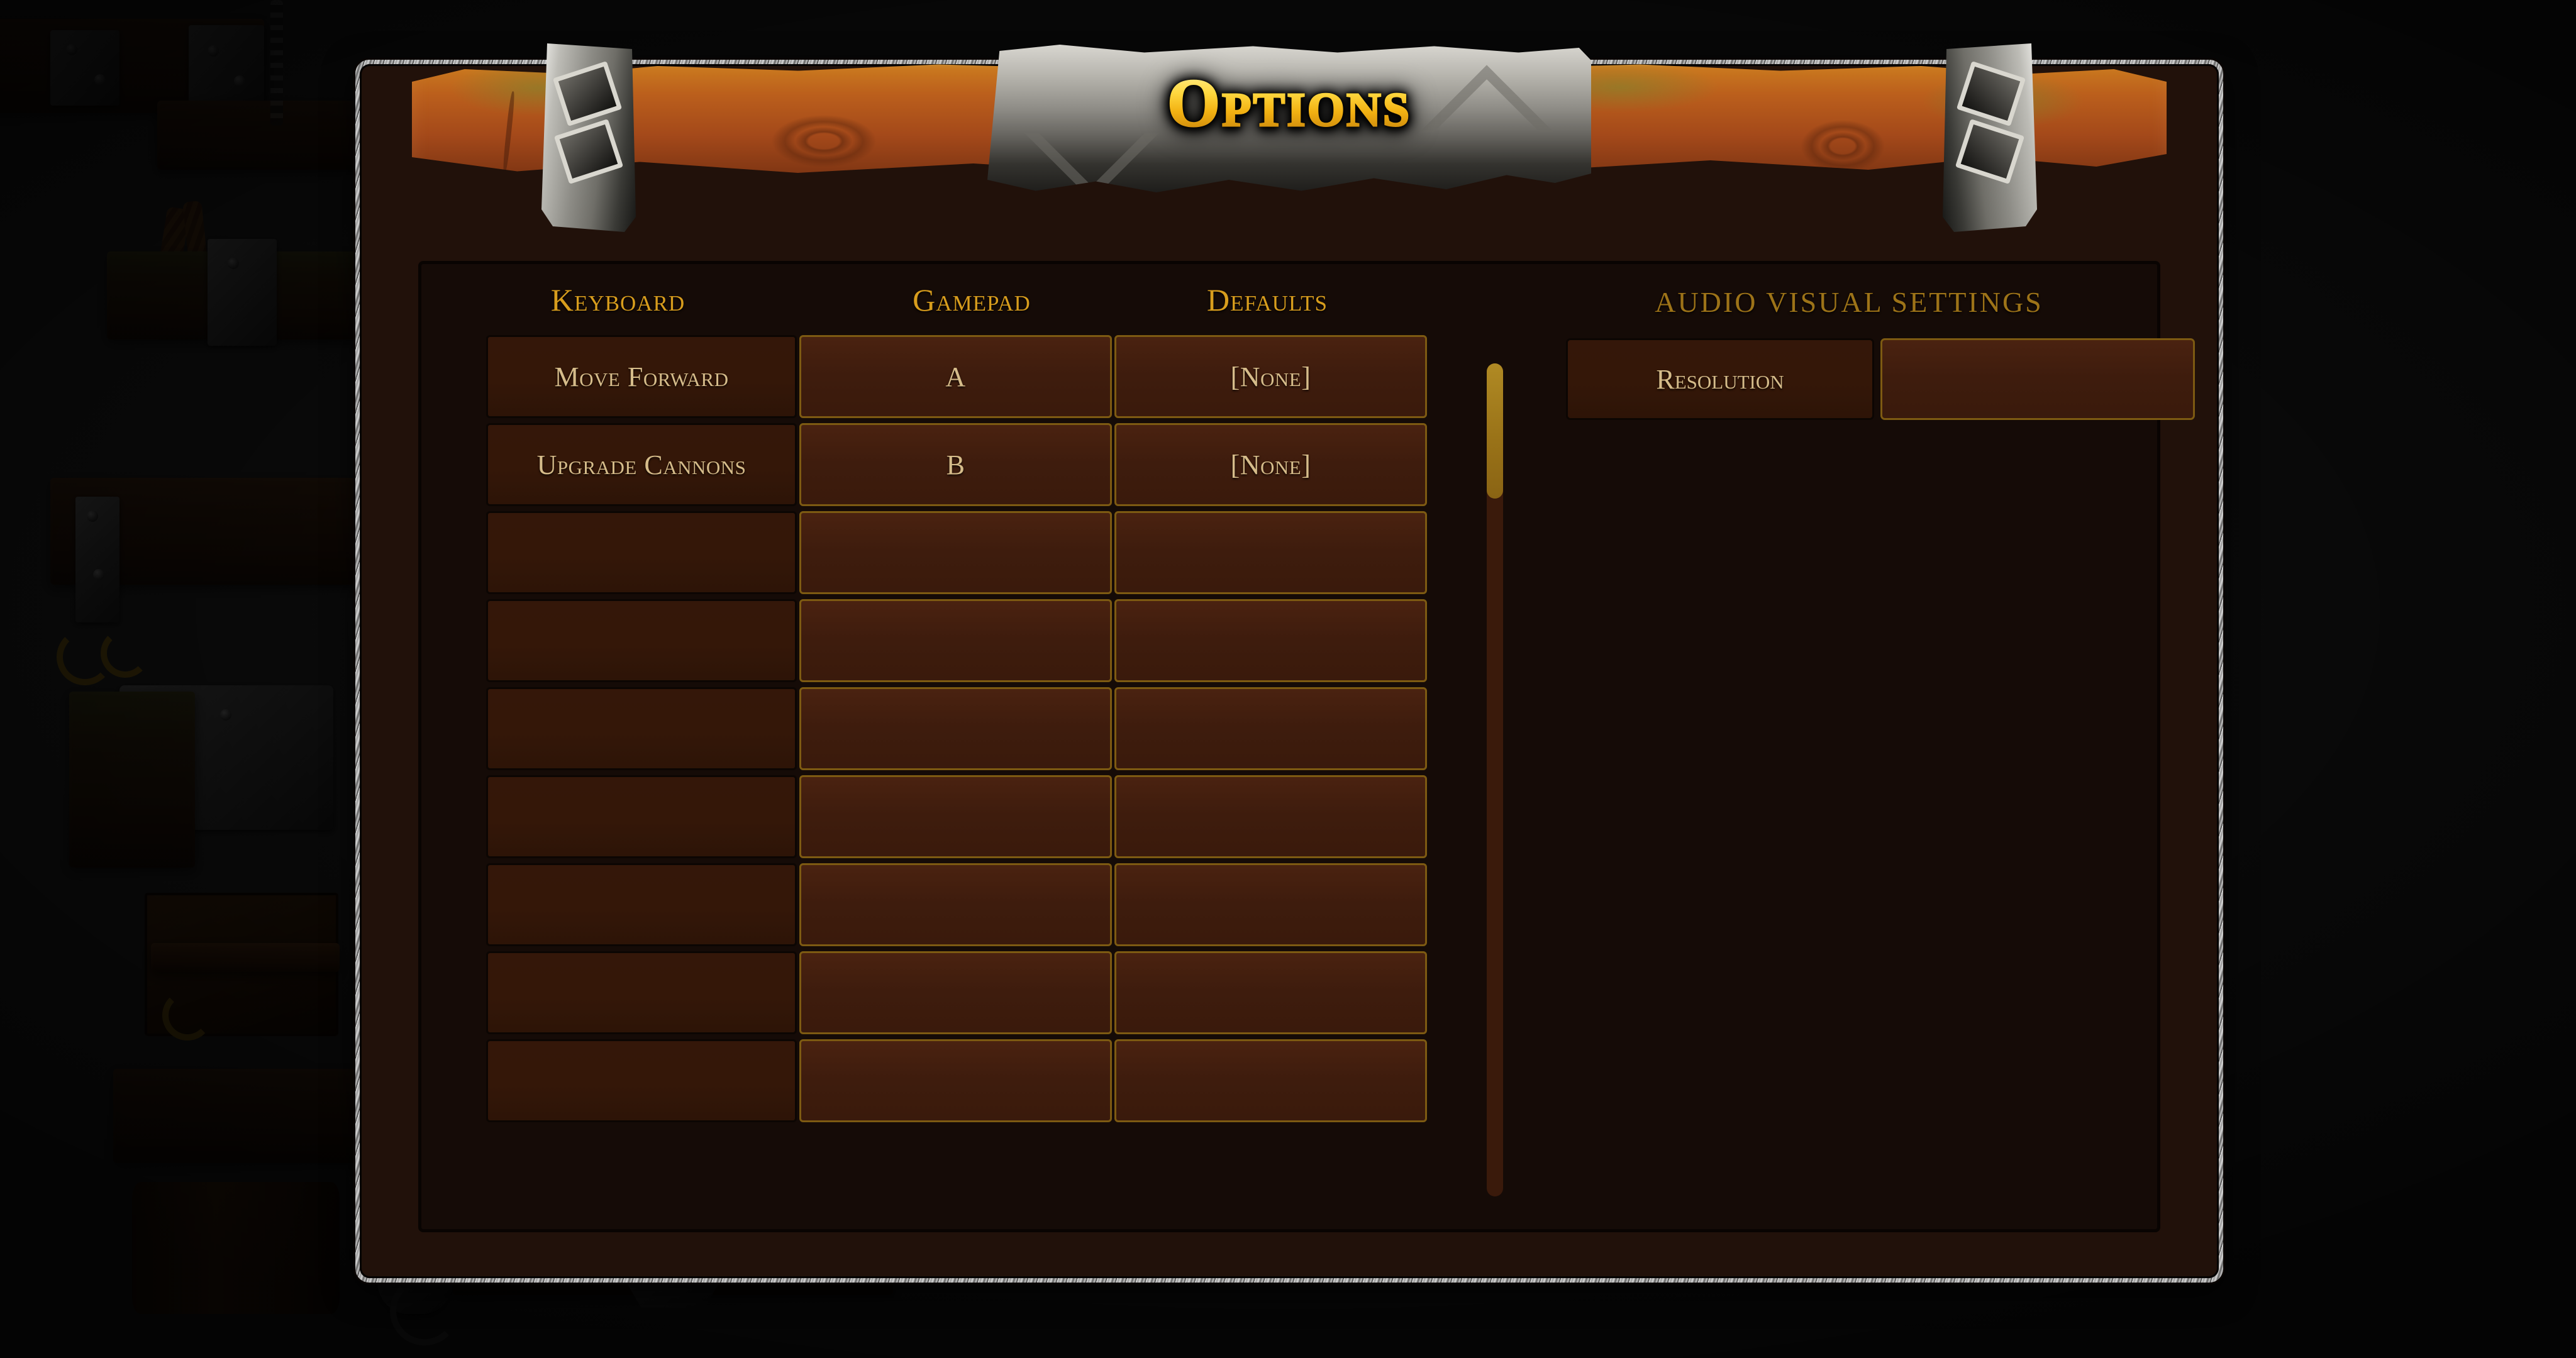  I want to click on audio-visual-title: AUDIO VISUAL SETTINGS, so click(1849, 302).